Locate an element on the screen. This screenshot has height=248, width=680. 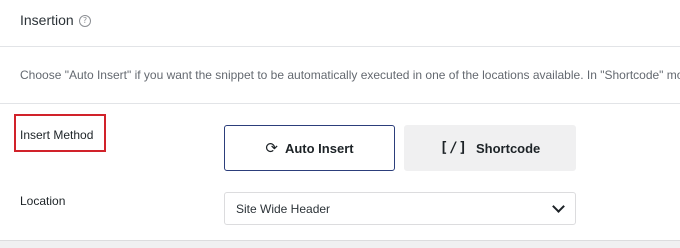
location-select-value: Site Wide Header is located at coordinates (283, 209).